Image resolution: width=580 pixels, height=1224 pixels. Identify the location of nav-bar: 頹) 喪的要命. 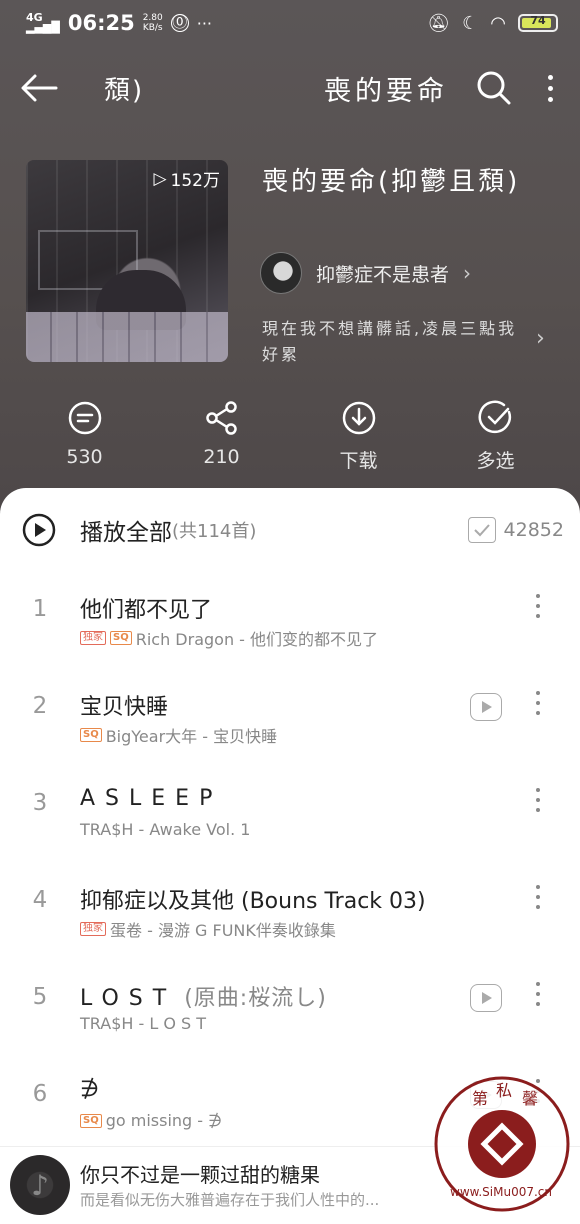
(290, 88).